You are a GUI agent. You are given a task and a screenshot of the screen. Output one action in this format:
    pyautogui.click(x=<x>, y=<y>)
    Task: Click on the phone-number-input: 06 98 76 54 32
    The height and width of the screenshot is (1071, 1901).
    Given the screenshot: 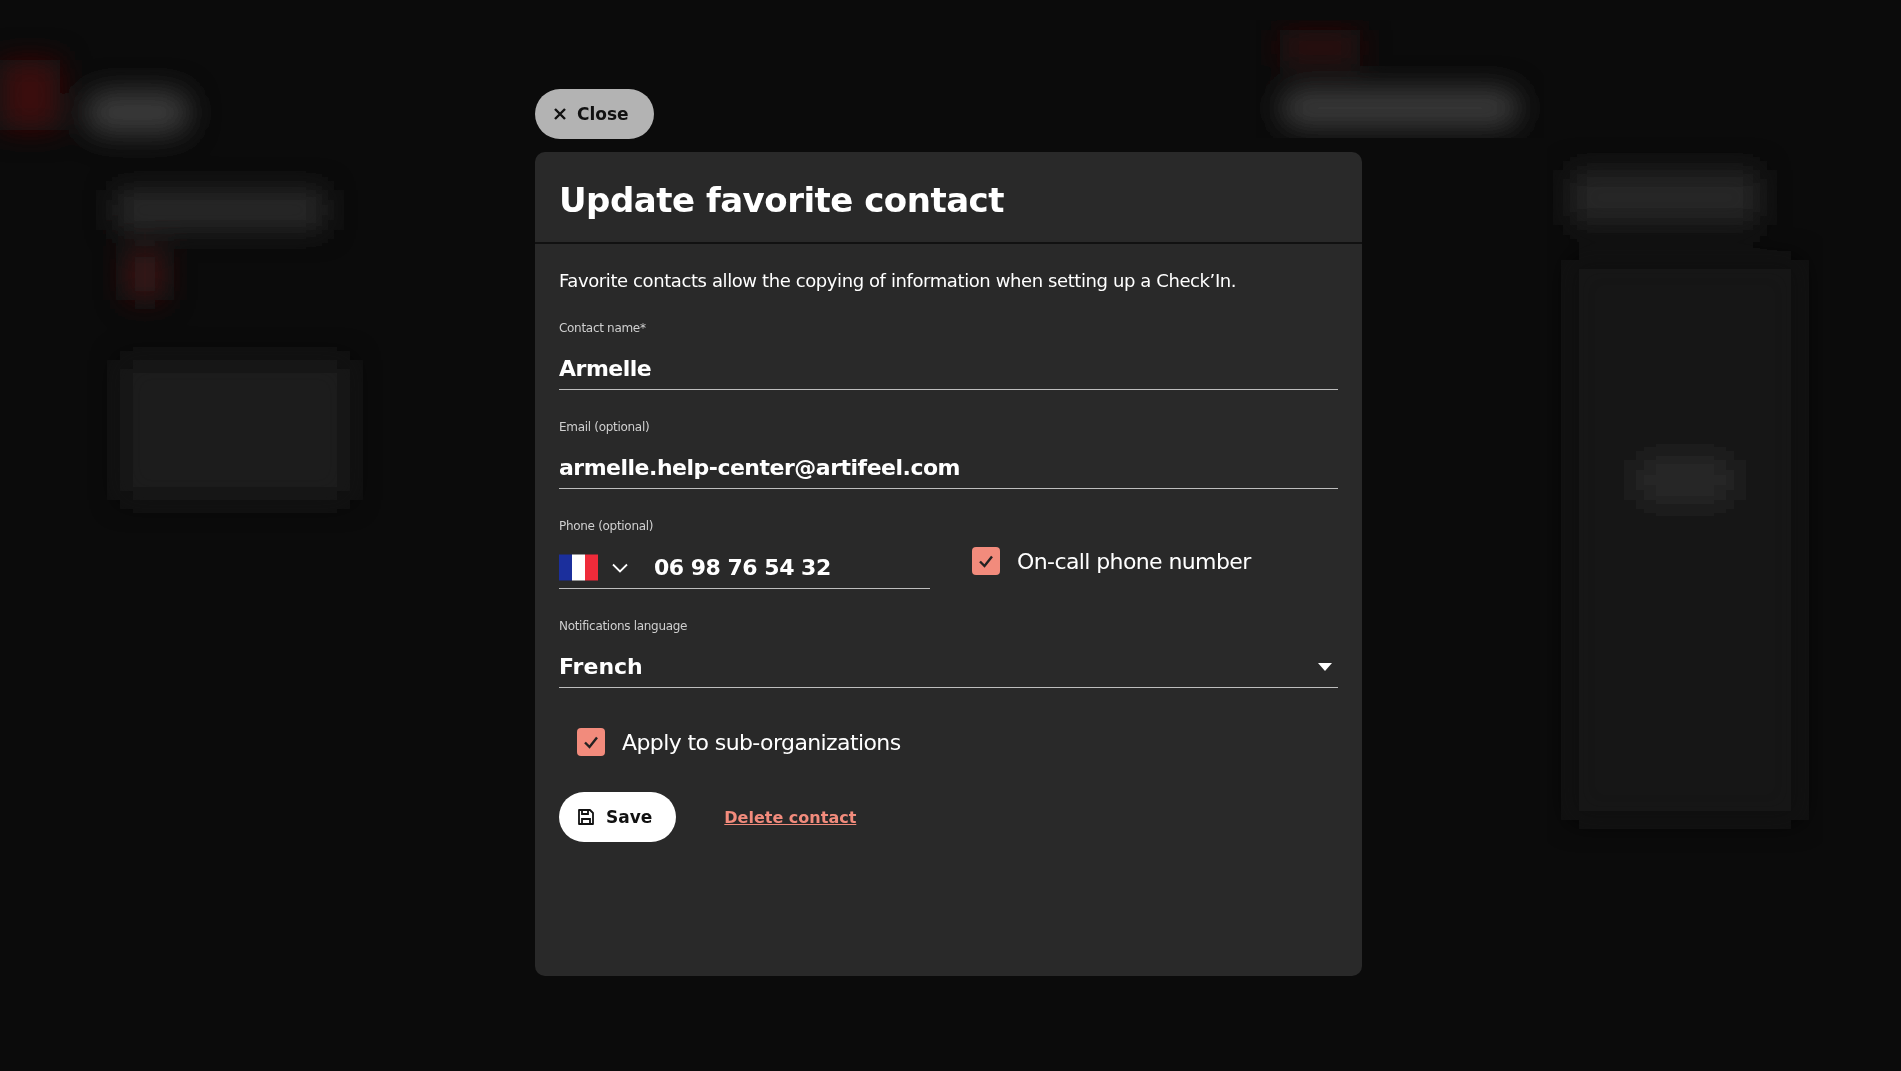 What is the action you would take?
    pyautogui.click(x=792, y=567)
    